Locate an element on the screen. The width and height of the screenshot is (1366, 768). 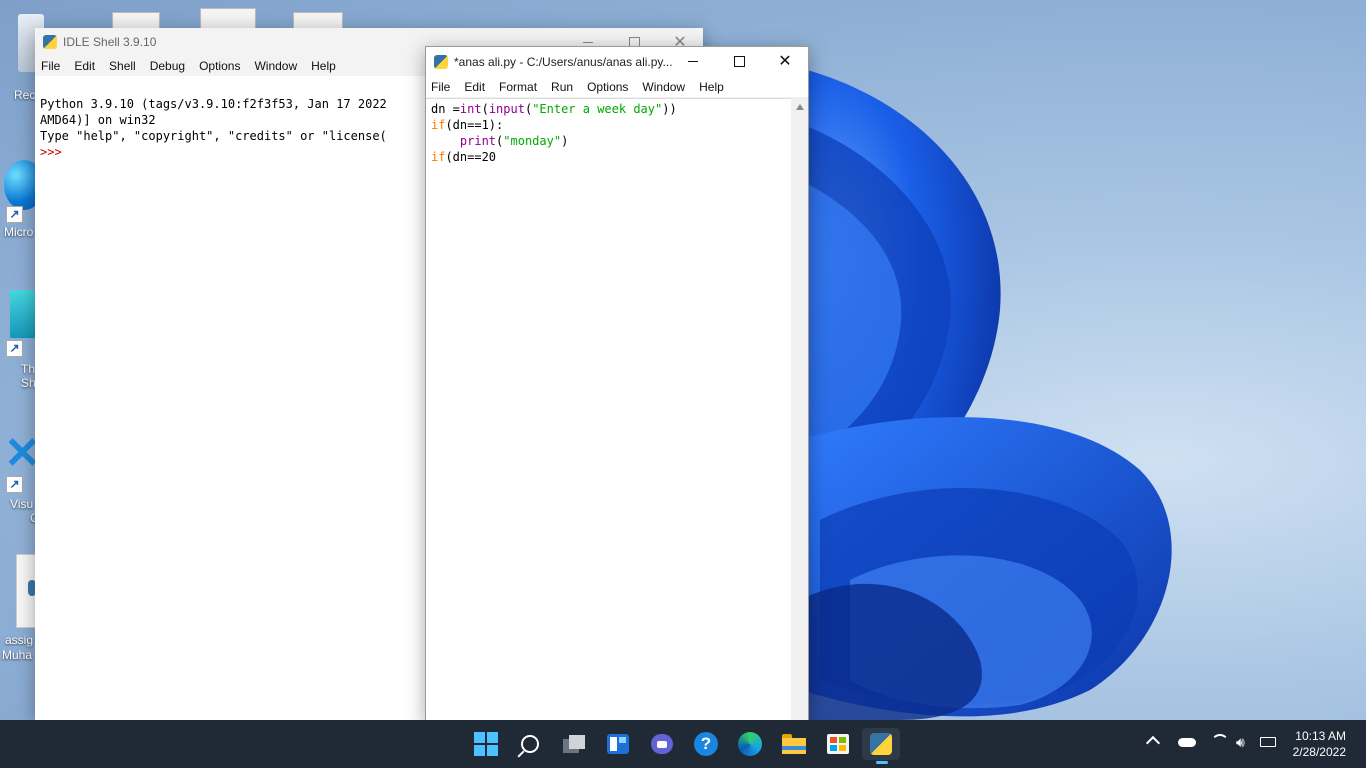
code-line: dn =int(input("Enter a week day")) is located at coordinates (554, 109).